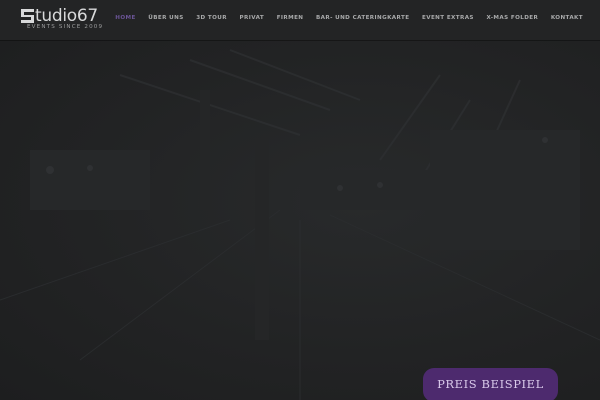 This screenshot has height=400, width=600. What do you see at coordinates (289, 18) in the screenshot?
I see `nav-item-firmen: FIRMEN` at bounding box center [289, 18].